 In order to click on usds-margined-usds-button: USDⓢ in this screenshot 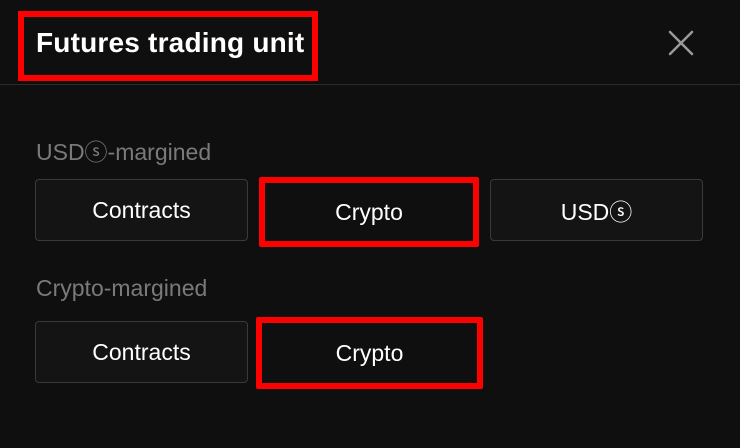, I will do `click(596, 210)`.